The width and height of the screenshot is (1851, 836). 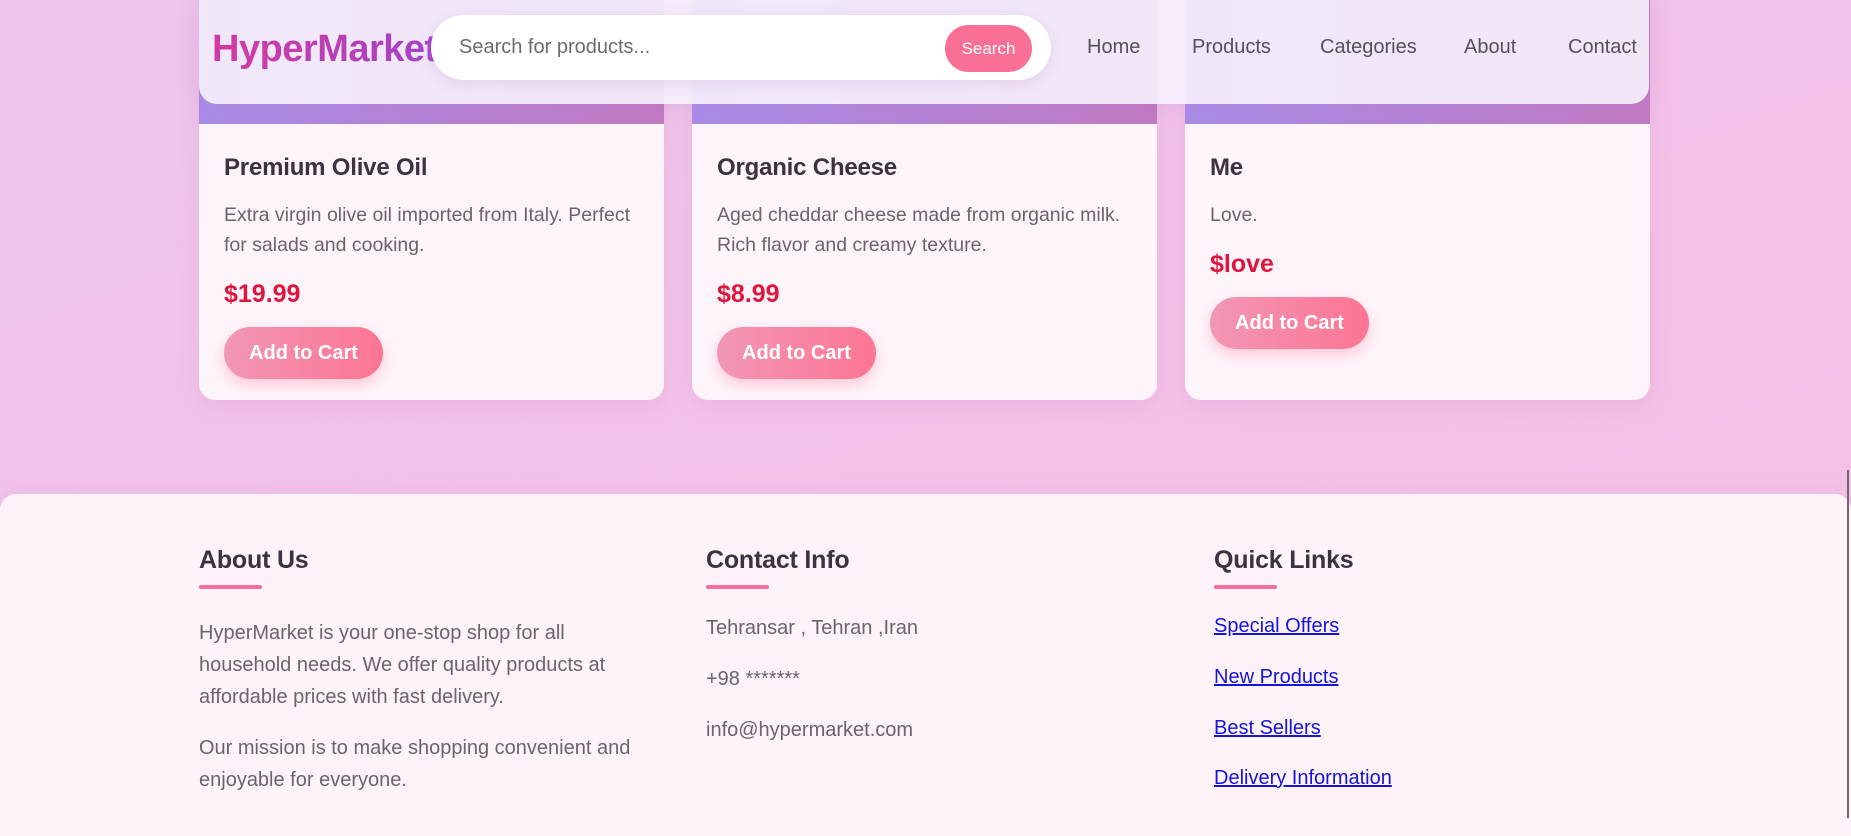 I want to click on product-title: Premium Olive Oil, so click(x=326, y=167).